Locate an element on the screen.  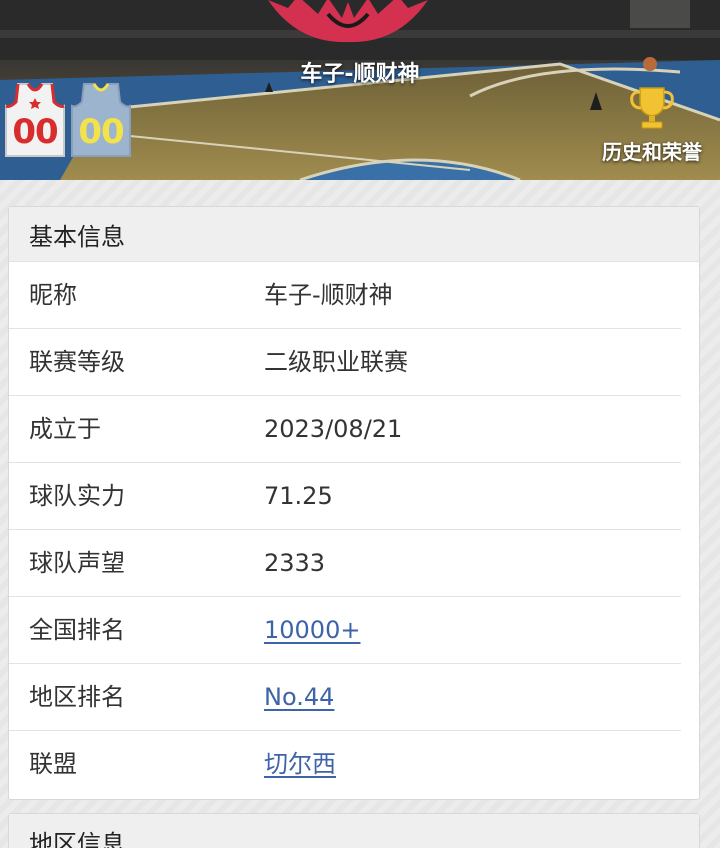
trophy-icon is located at coordinates (652, 108).